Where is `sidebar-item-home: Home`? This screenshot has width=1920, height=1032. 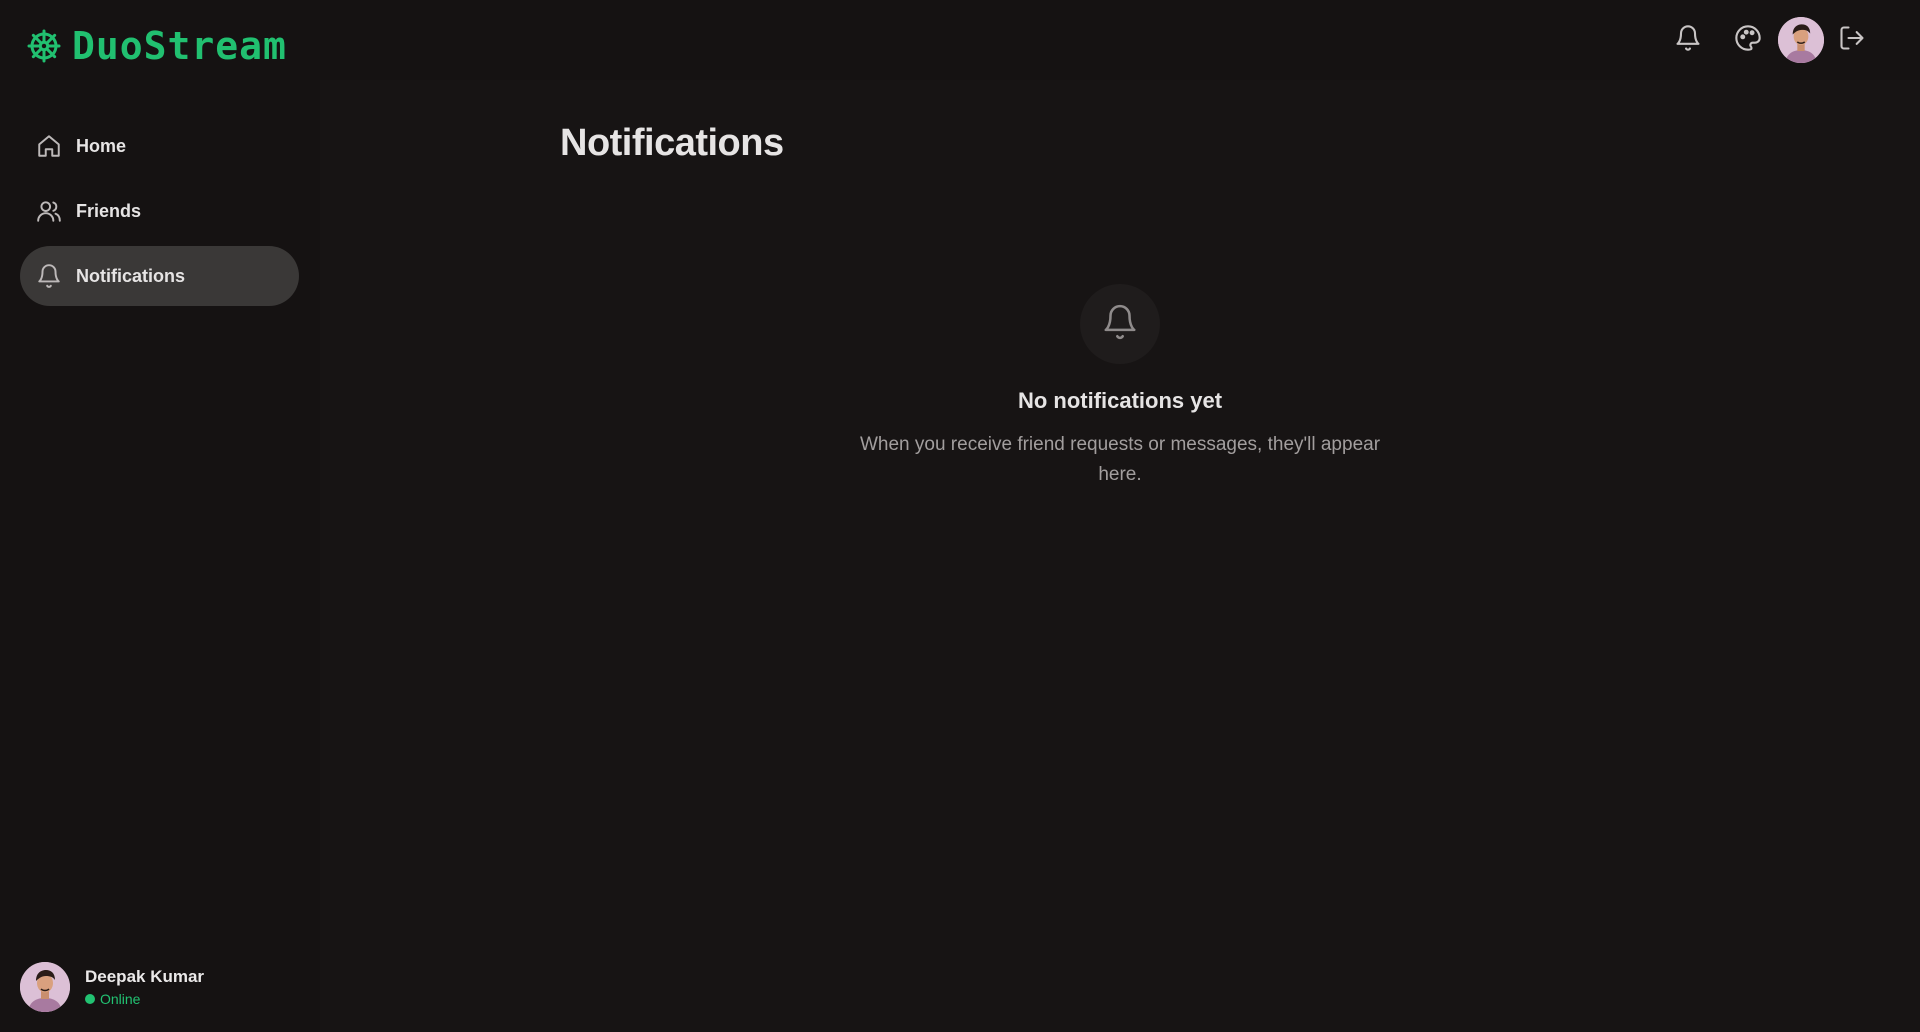 sidebar-item-home: Home is located at coordinates (159, 146).